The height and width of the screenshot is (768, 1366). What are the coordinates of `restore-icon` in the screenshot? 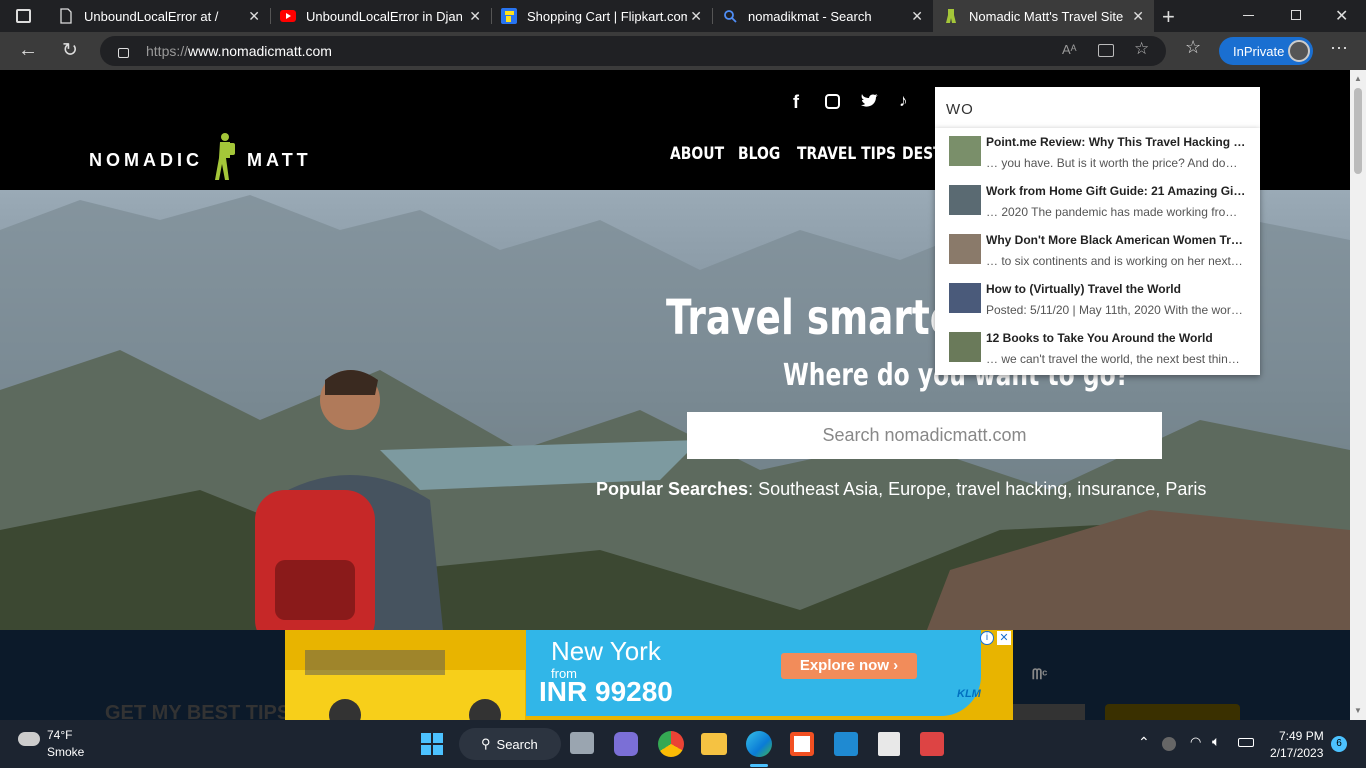 It's located at (1296, 15).